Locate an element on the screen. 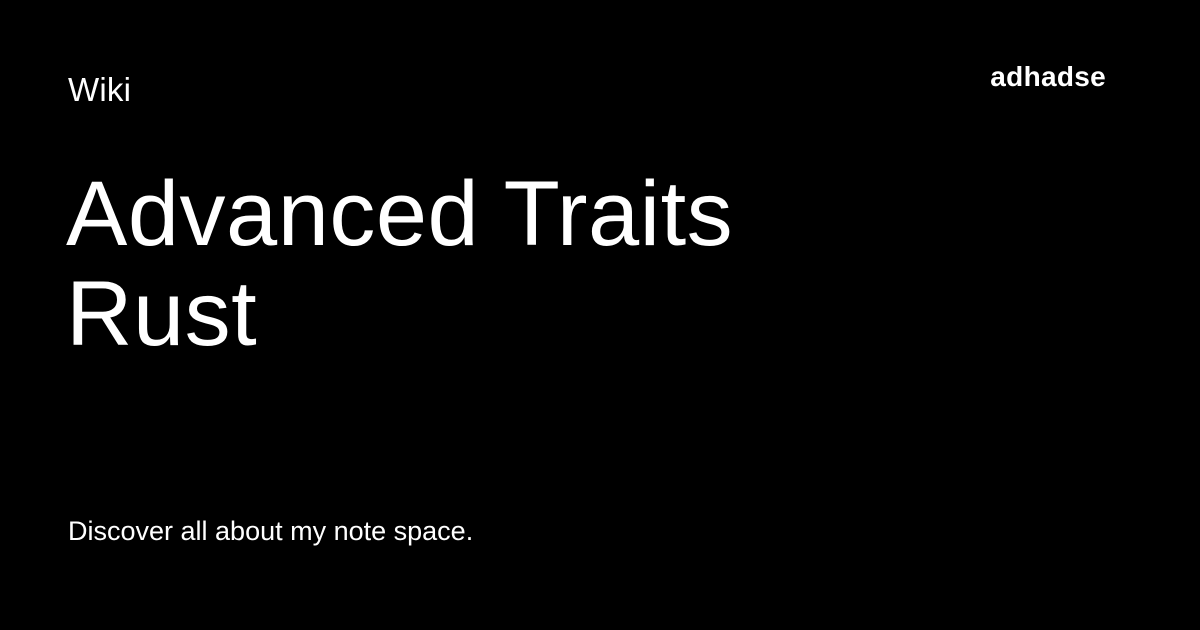 Image resolution: width=1200 pixels, height=630 pixels. tagline: Discover all about my note space. is located at coordinates (271, 531).